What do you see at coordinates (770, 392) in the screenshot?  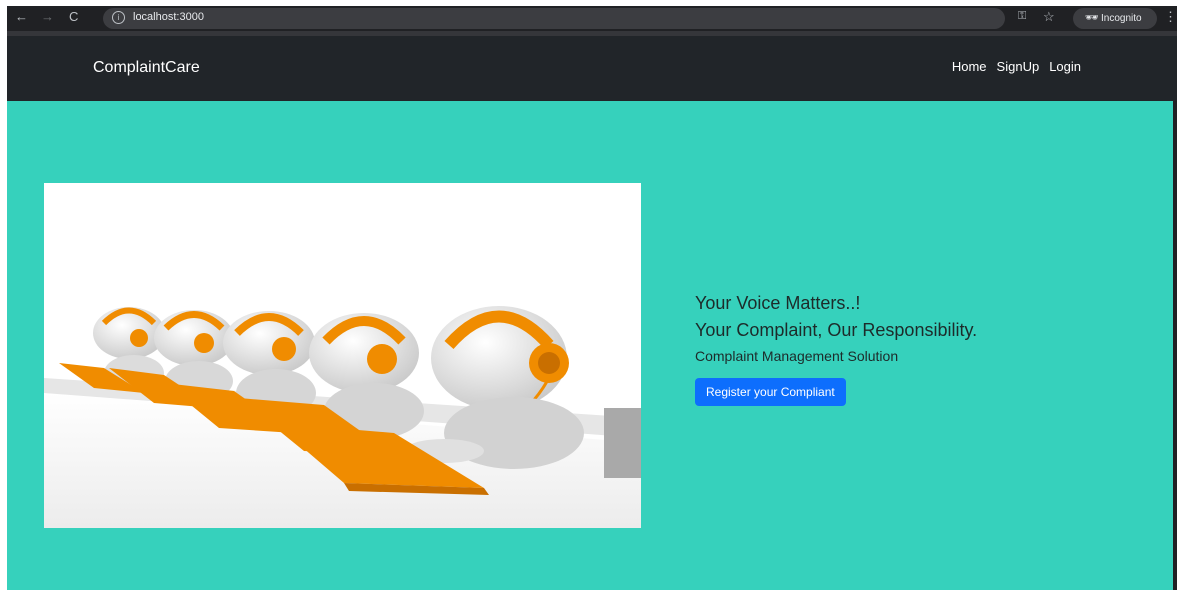 I see `register-complaint-button: Register your Compliant` at bounding box center [770, 392].